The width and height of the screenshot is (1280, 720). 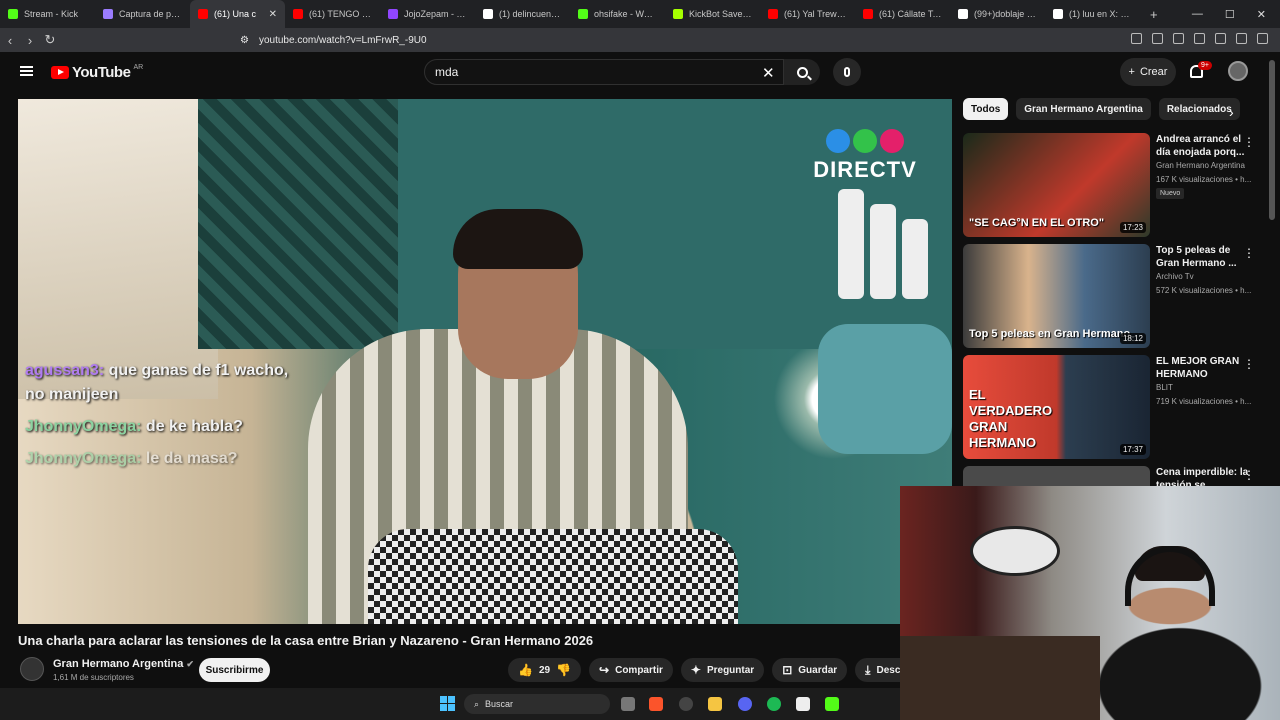 What do you see at coordinates (427, 14) in the screenshot?
I see `browser-tab: JojoZepam - Twit` at bounding box center [427, 14].